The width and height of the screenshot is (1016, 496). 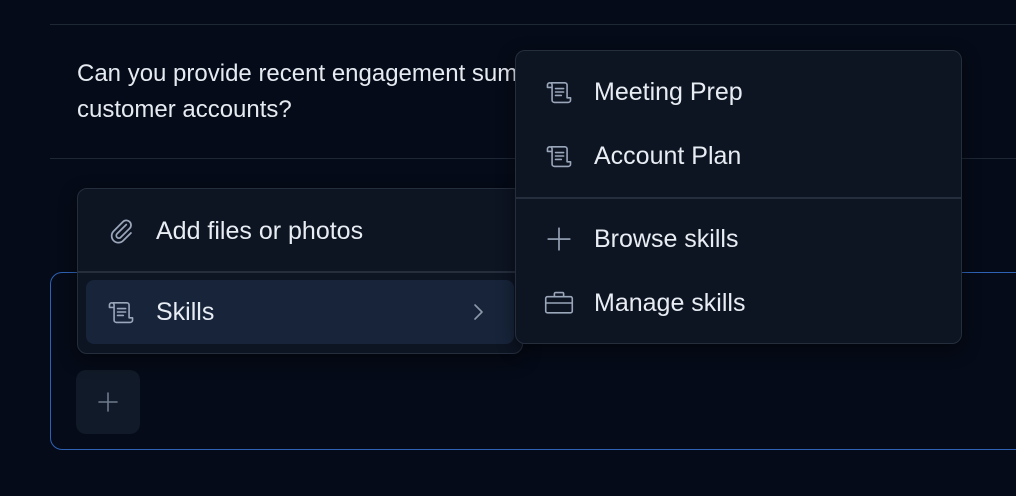 I want to click on skill-item-meeting-prep: Meeting Prep, so click(x=738, y=92).